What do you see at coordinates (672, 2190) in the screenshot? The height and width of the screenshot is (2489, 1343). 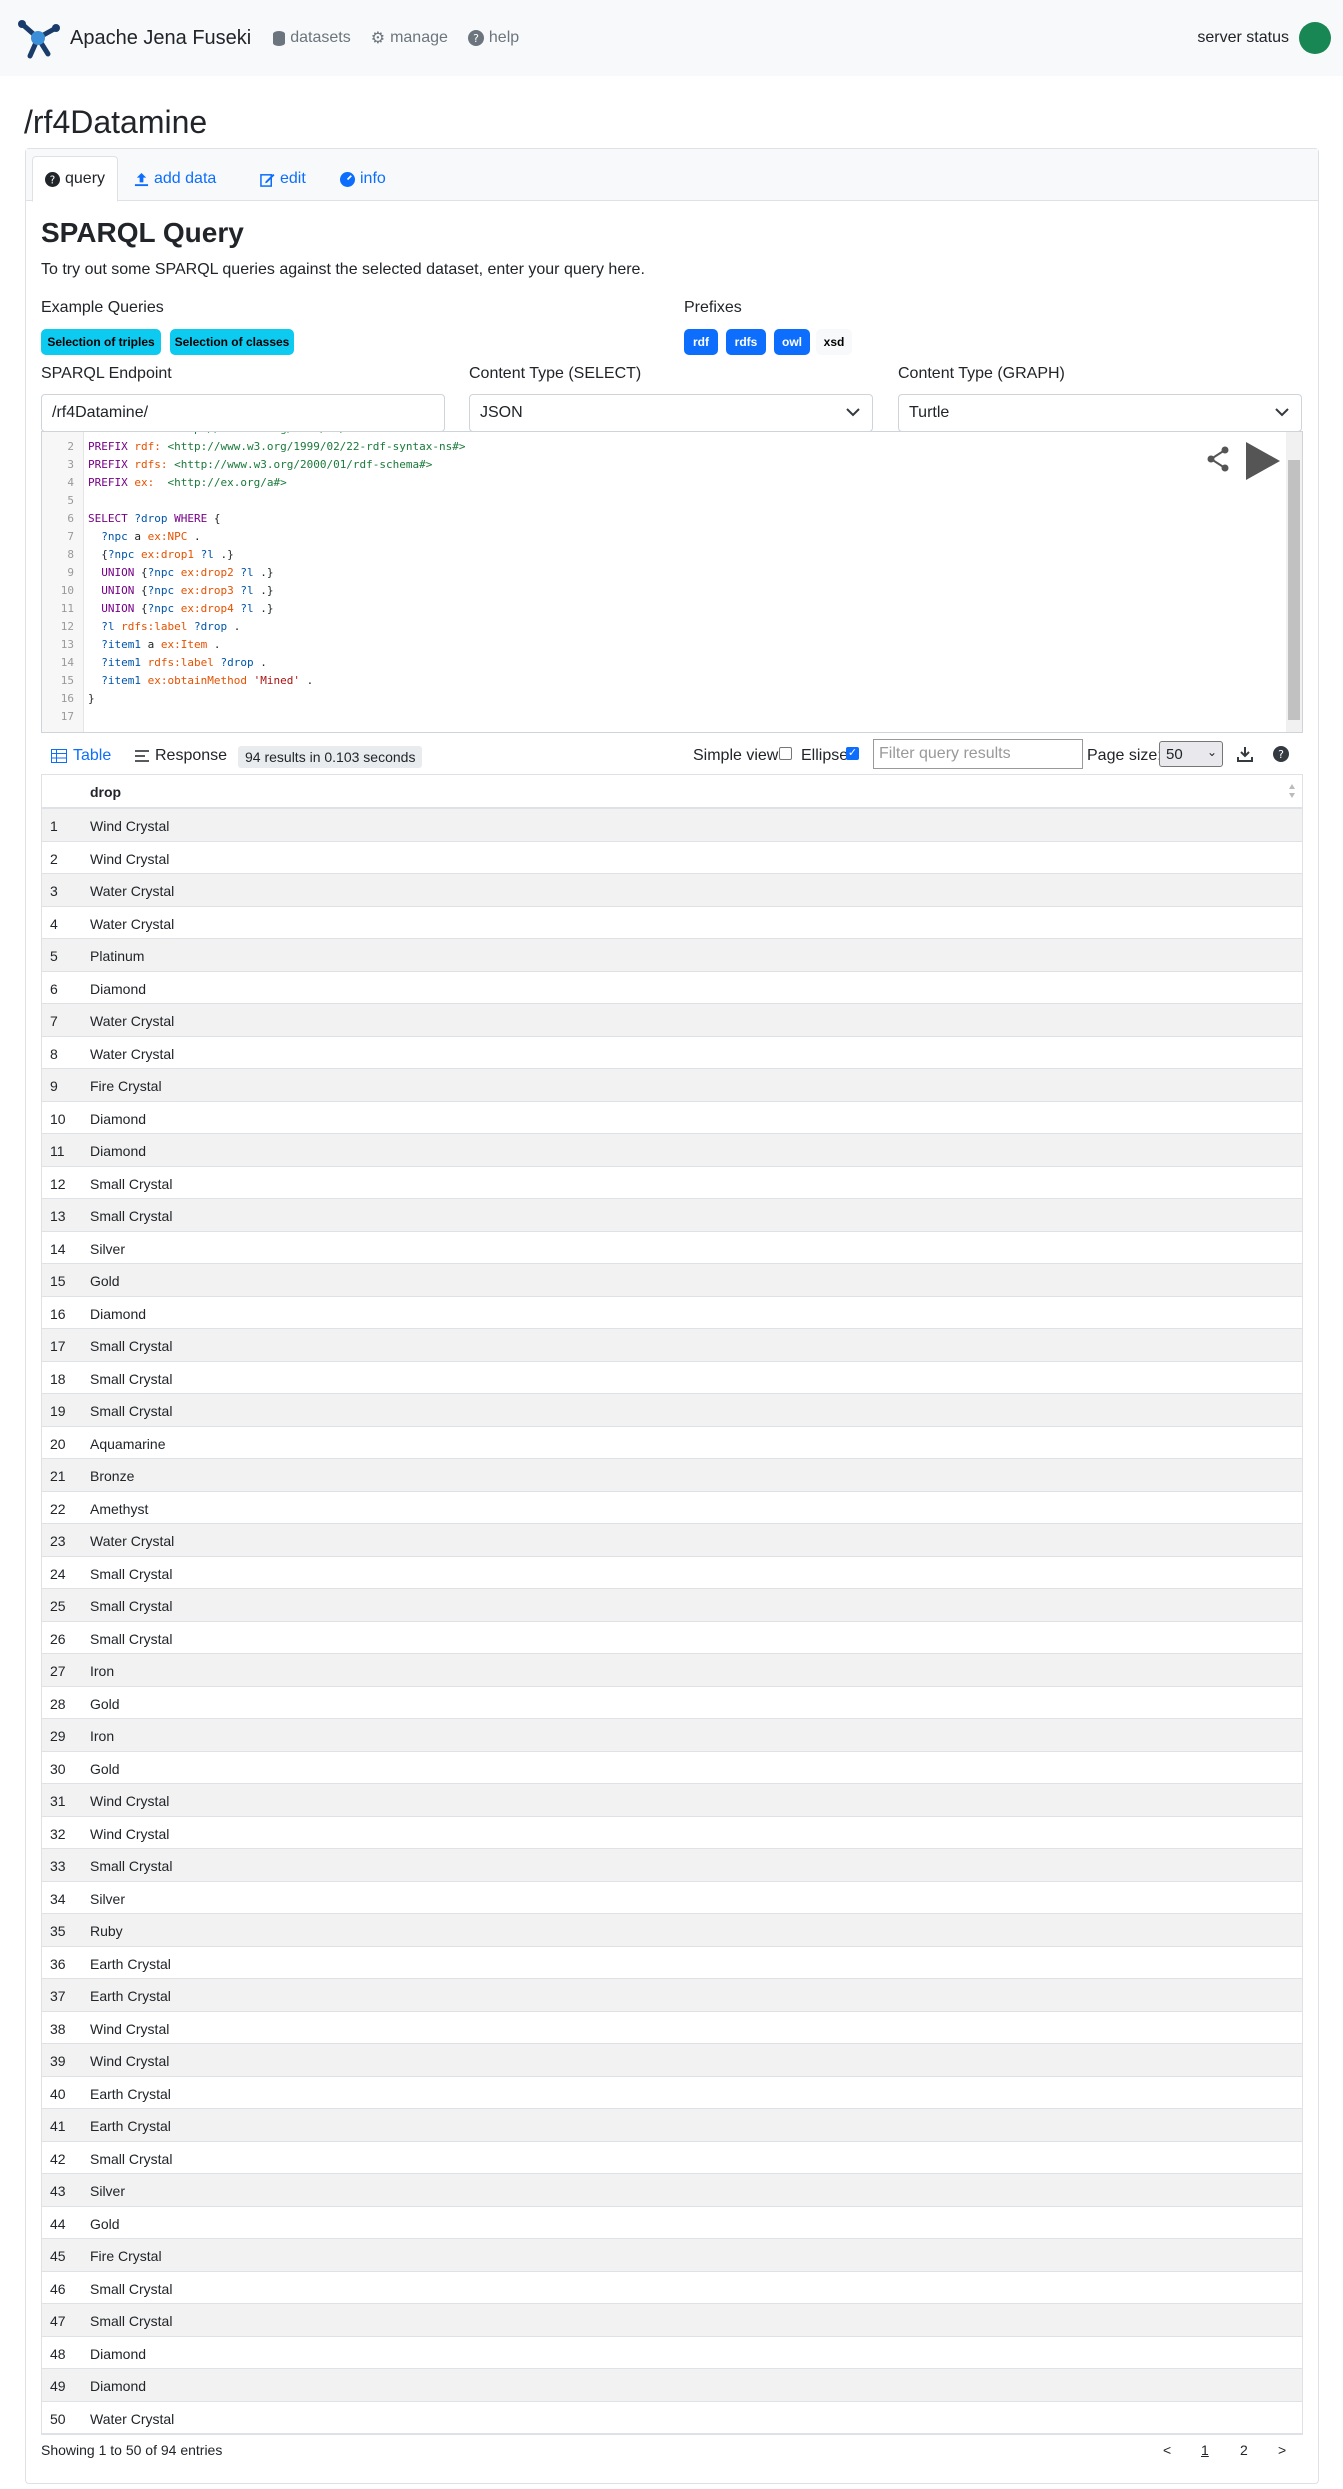 I see `table-row: 43 Silver` at bounding box center [672, 2190].